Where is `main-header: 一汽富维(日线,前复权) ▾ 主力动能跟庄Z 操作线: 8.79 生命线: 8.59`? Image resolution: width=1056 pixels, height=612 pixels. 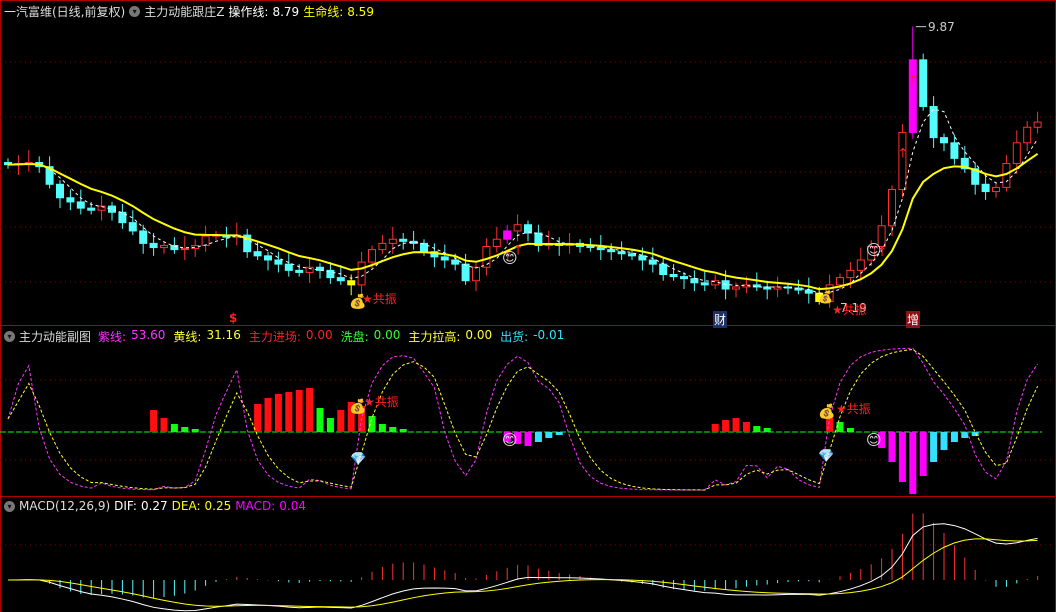
main-header: 一汽富维(日线,前复权) ▾ 主力动能跟庄Z 操作线: 8.79 生命线: 8.59 is located at coordinates (189, 11).